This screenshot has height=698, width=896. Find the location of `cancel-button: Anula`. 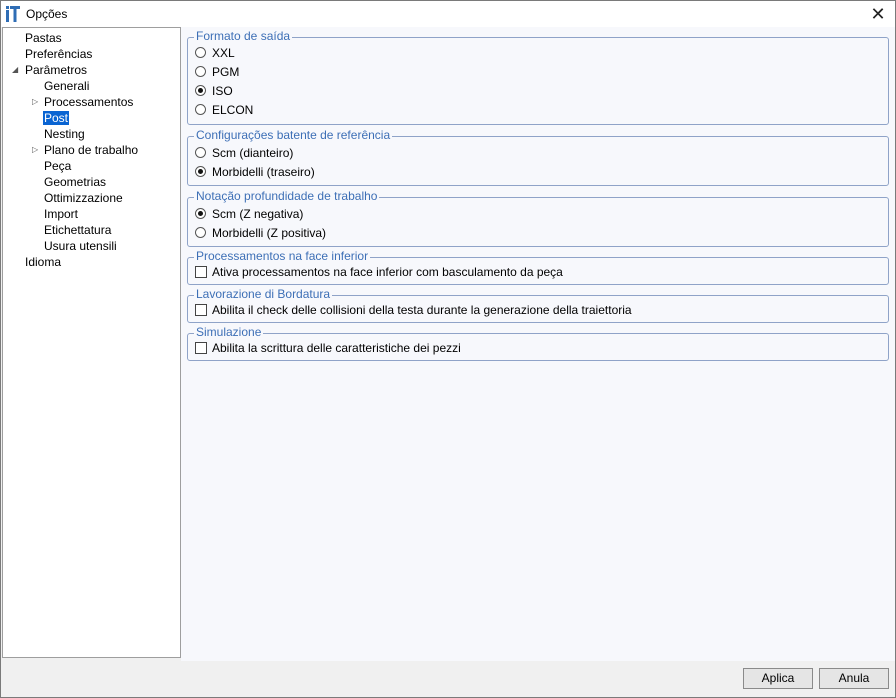

cancel-button: Anula is located at coordinates (854, 678).